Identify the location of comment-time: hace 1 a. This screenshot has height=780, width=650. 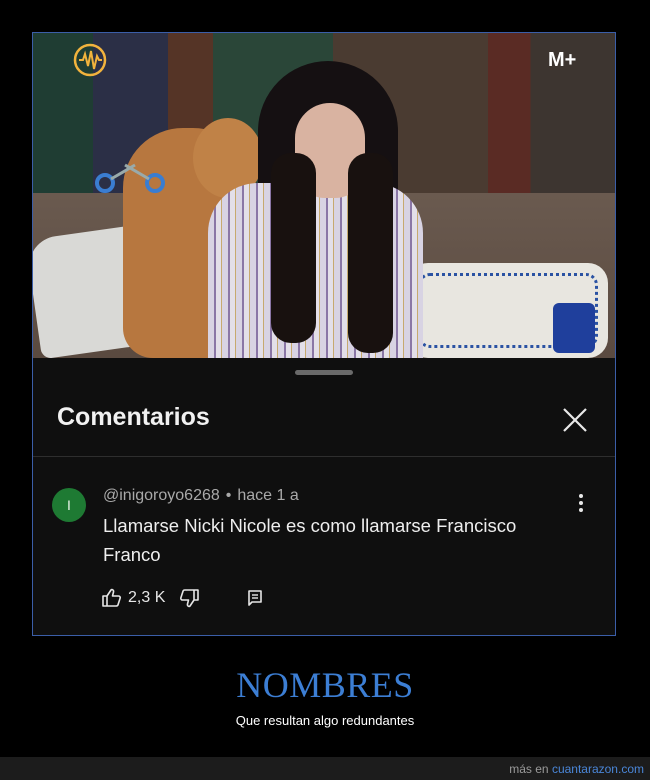
(268, 495).